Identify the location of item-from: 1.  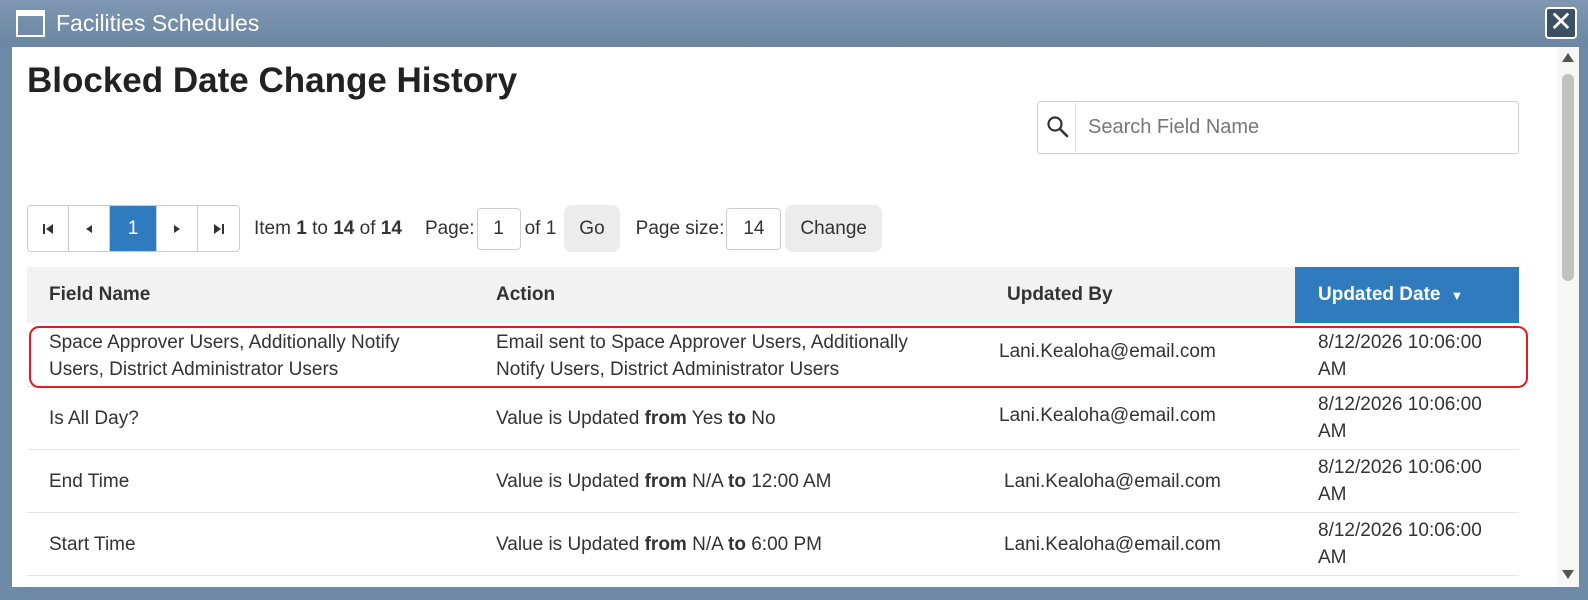
(301, 228).